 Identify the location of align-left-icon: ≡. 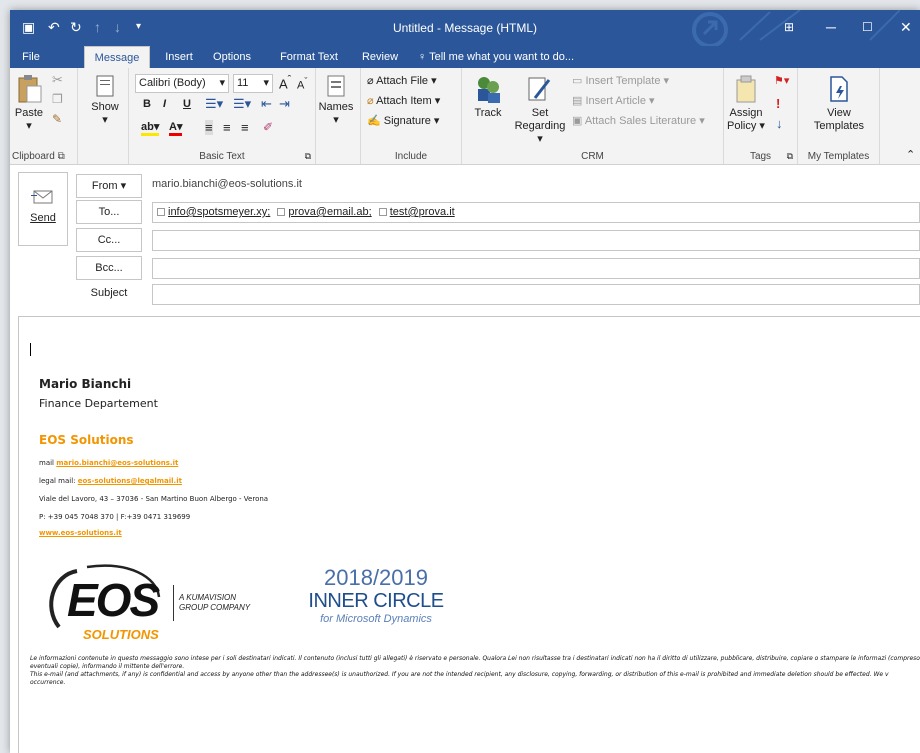
(209, 127).